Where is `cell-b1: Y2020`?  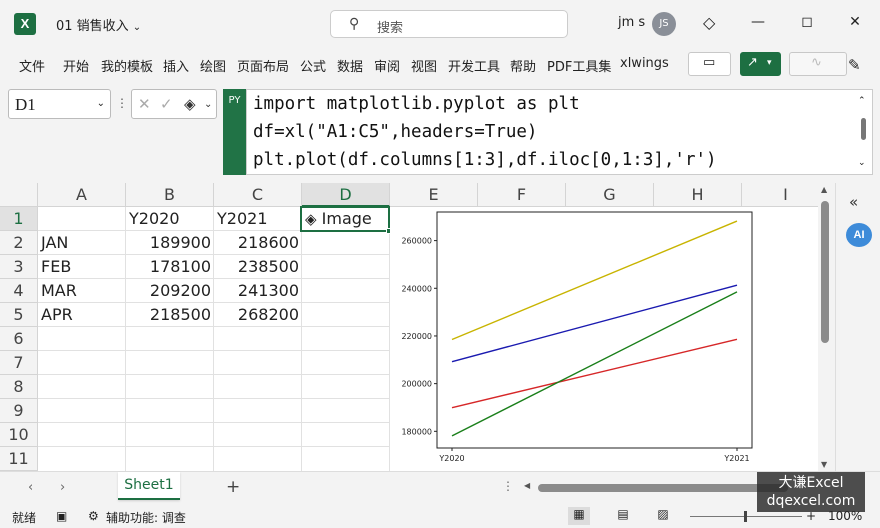
cell-b1: Y2020 is located at coordinates (170, 219).